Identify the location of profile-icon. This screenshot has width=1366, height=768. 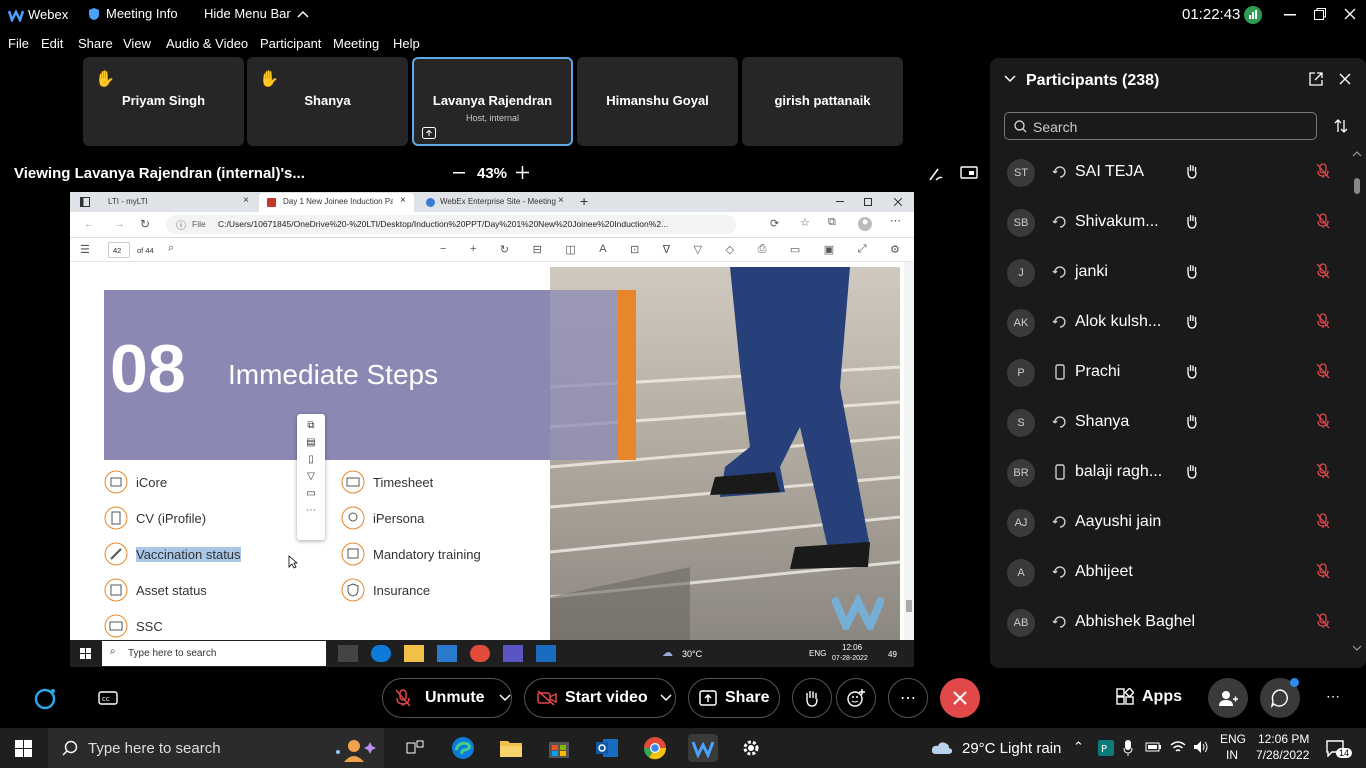
(865, 224).